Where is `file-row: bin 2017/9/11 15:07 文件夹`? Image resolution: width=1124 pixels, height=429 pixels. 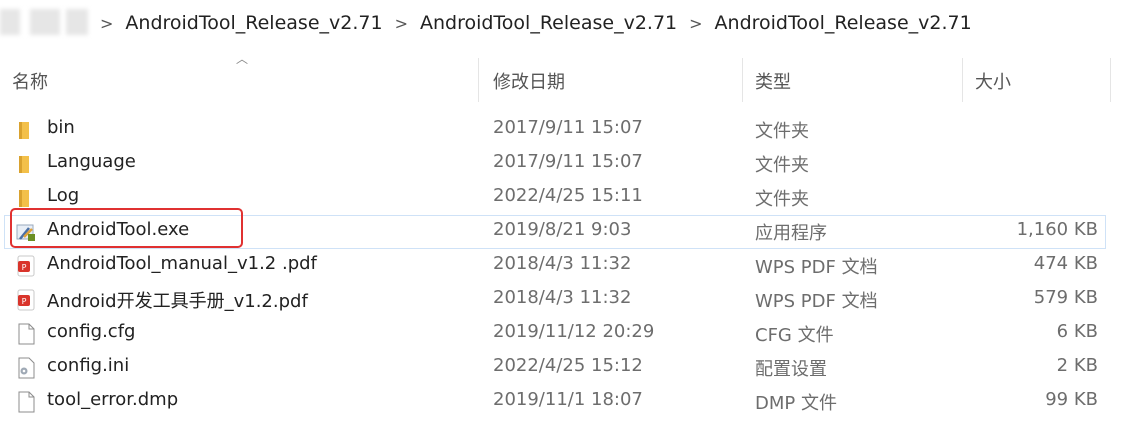 file-row: bin 2017/9/11 15:07 文件夹 is located at coordinates (562, 129).